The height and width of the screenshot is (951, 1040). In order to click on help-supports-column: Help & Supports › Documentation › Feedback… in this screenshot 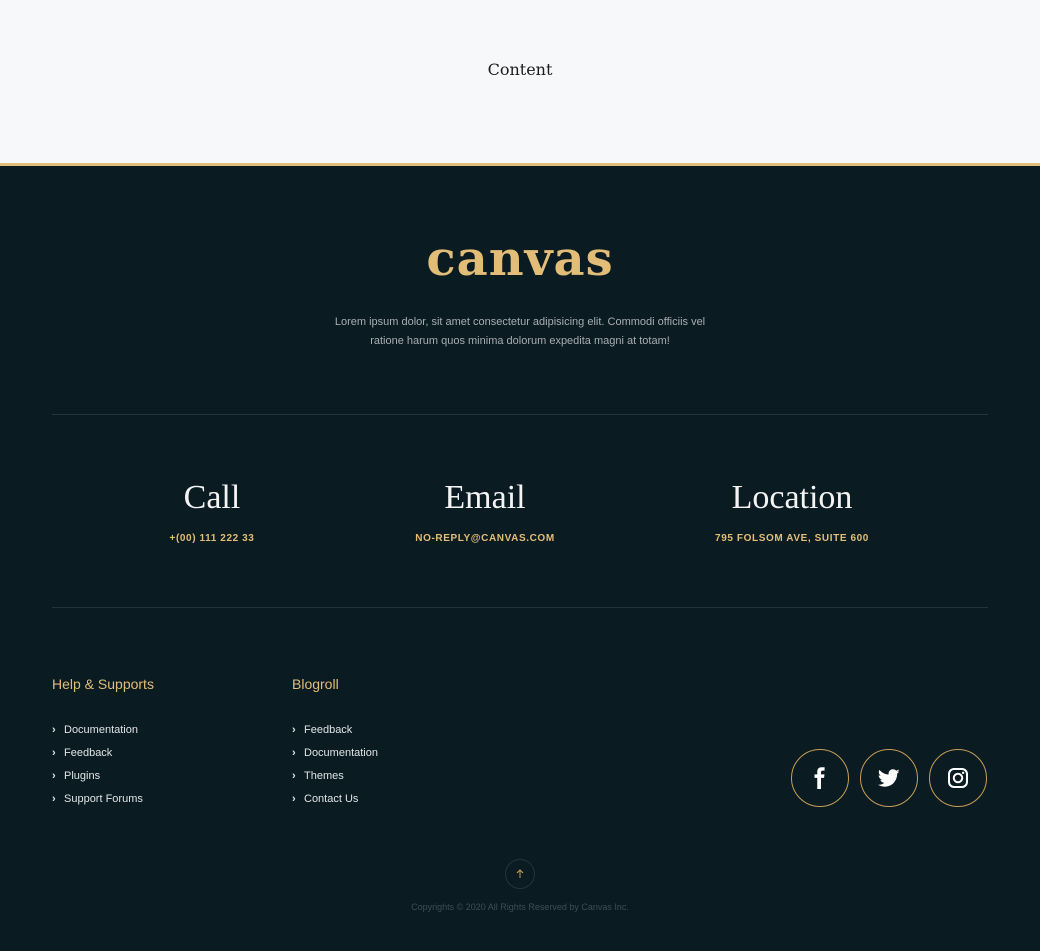, I will do `click(103, 743)`.